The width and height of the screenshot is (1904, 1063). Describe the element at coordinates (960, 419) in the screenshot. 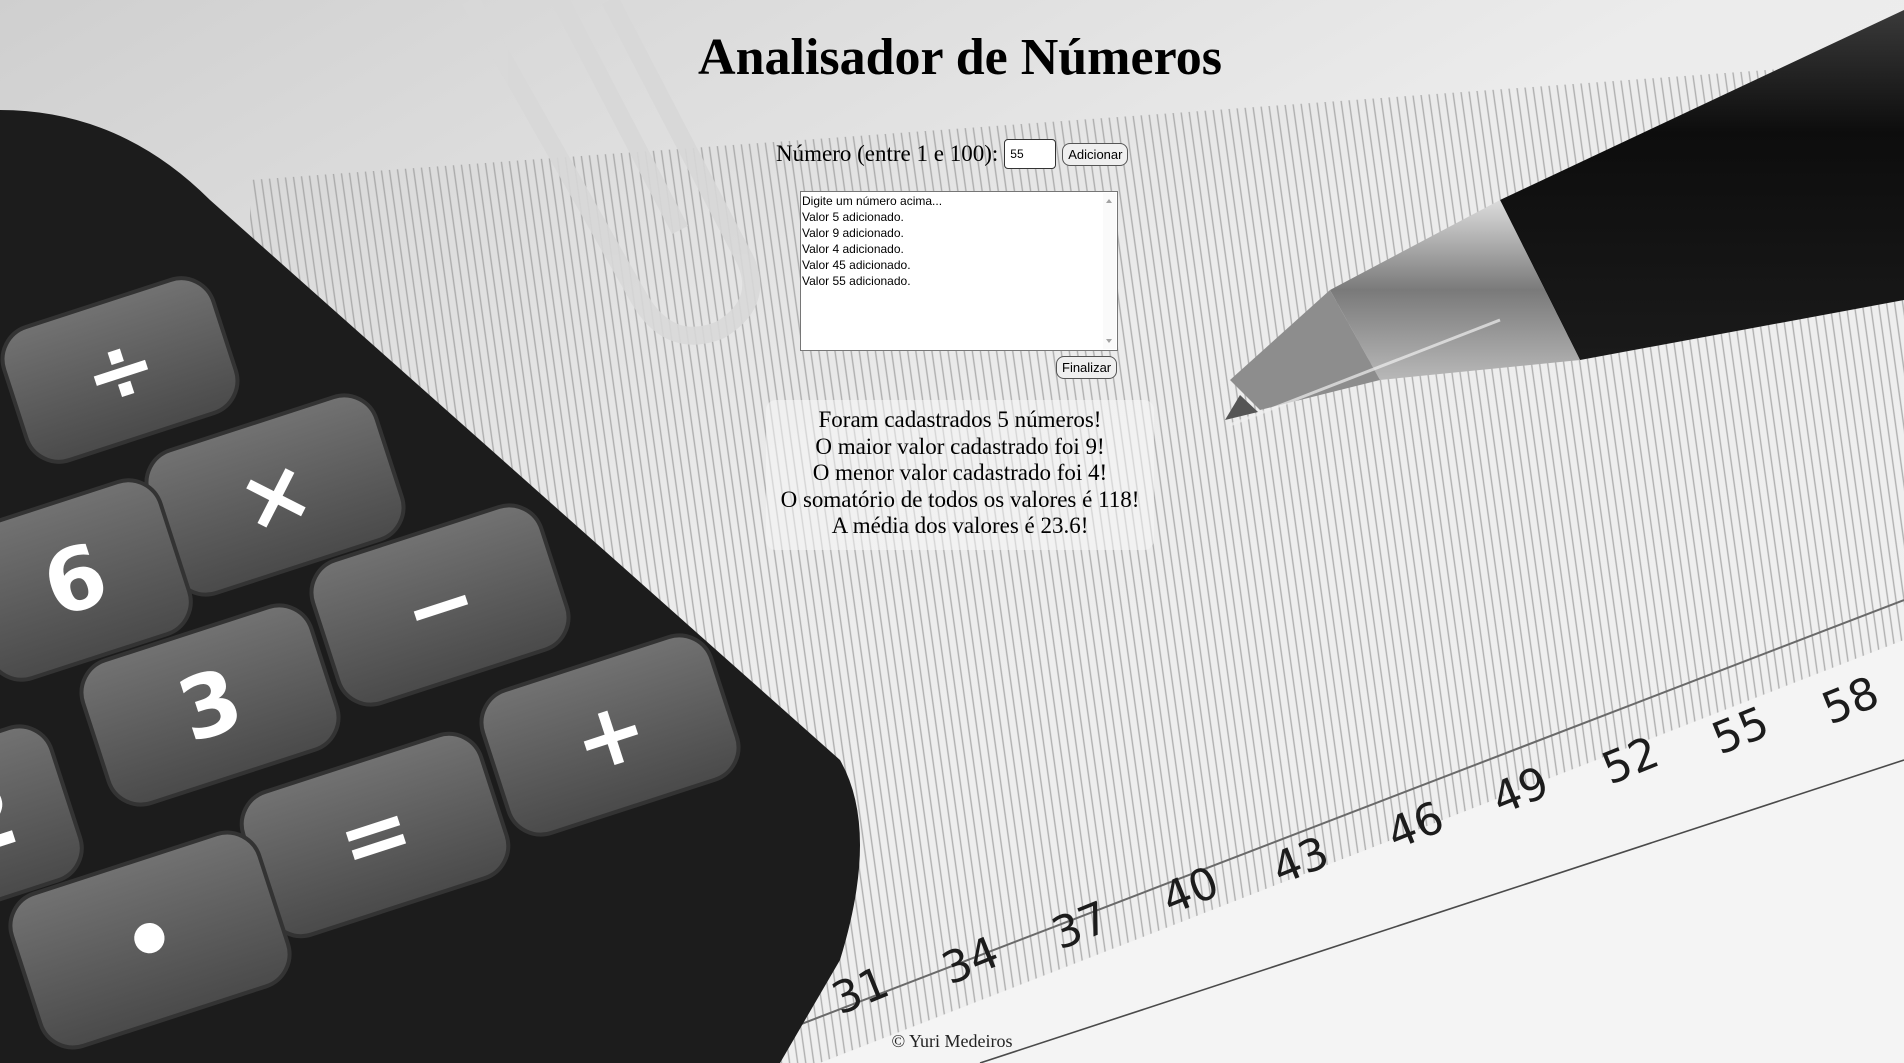

I see `result-line: Foram cadastrados 5 números!` at that location.